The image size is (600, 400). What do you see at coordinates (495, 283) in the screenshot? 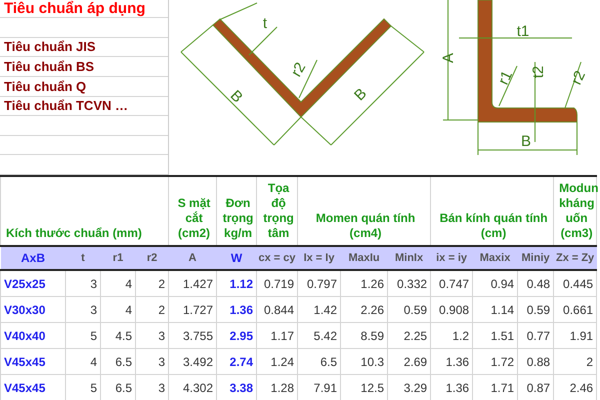
I see `table-cell: 0.94` at bounding box center [495, 283].